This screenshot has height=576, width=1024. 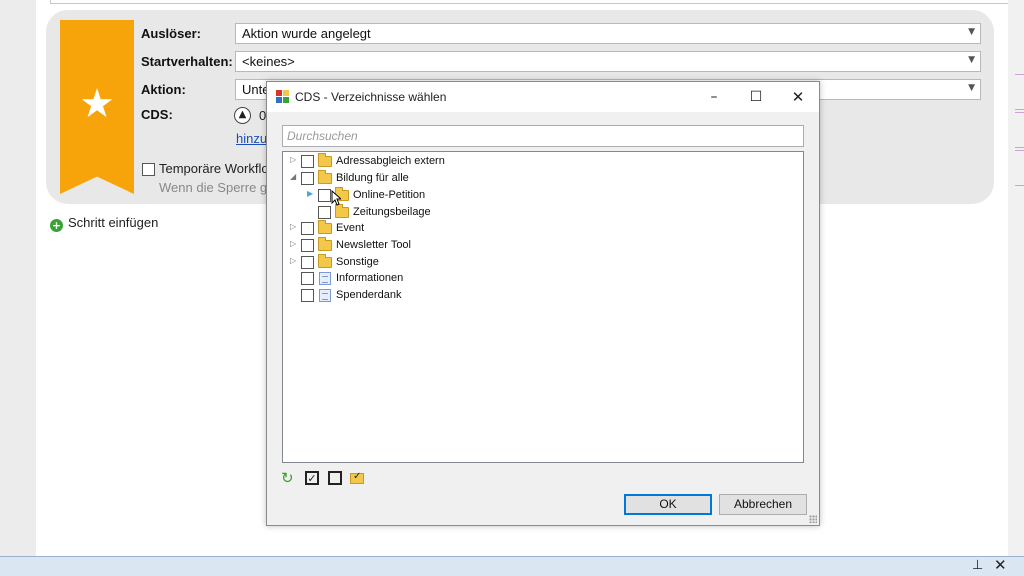 I want to click on cds-label: CDS:, so click(x=157, y=114).